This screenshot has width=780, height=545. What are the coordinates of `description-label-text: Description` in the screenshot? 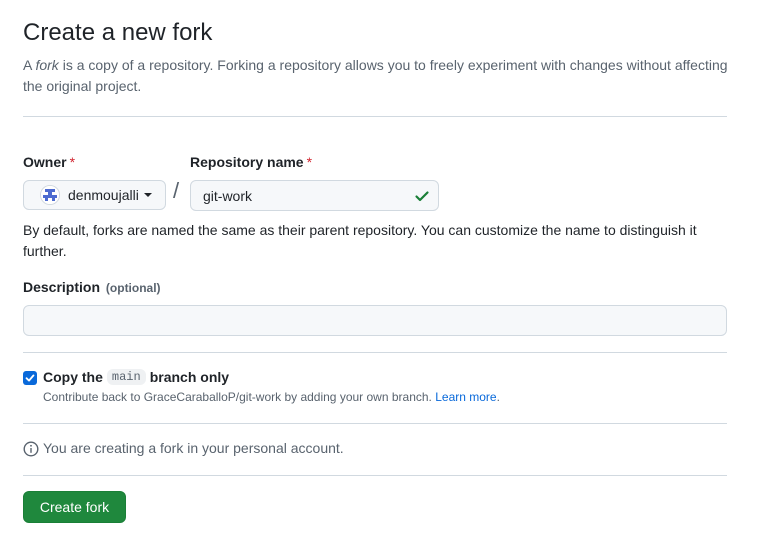 It's located at (62, 287).